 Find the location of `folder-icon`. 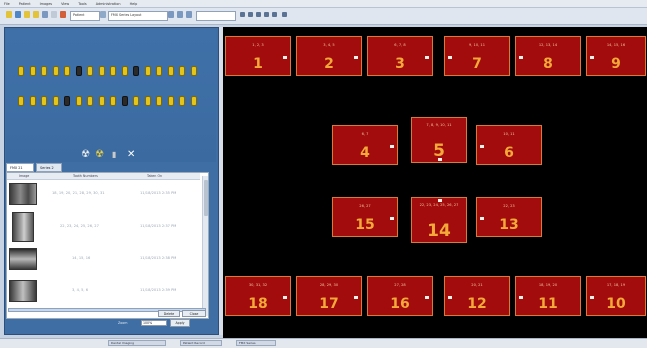

folder-icon is located at coordinates (9, 14).